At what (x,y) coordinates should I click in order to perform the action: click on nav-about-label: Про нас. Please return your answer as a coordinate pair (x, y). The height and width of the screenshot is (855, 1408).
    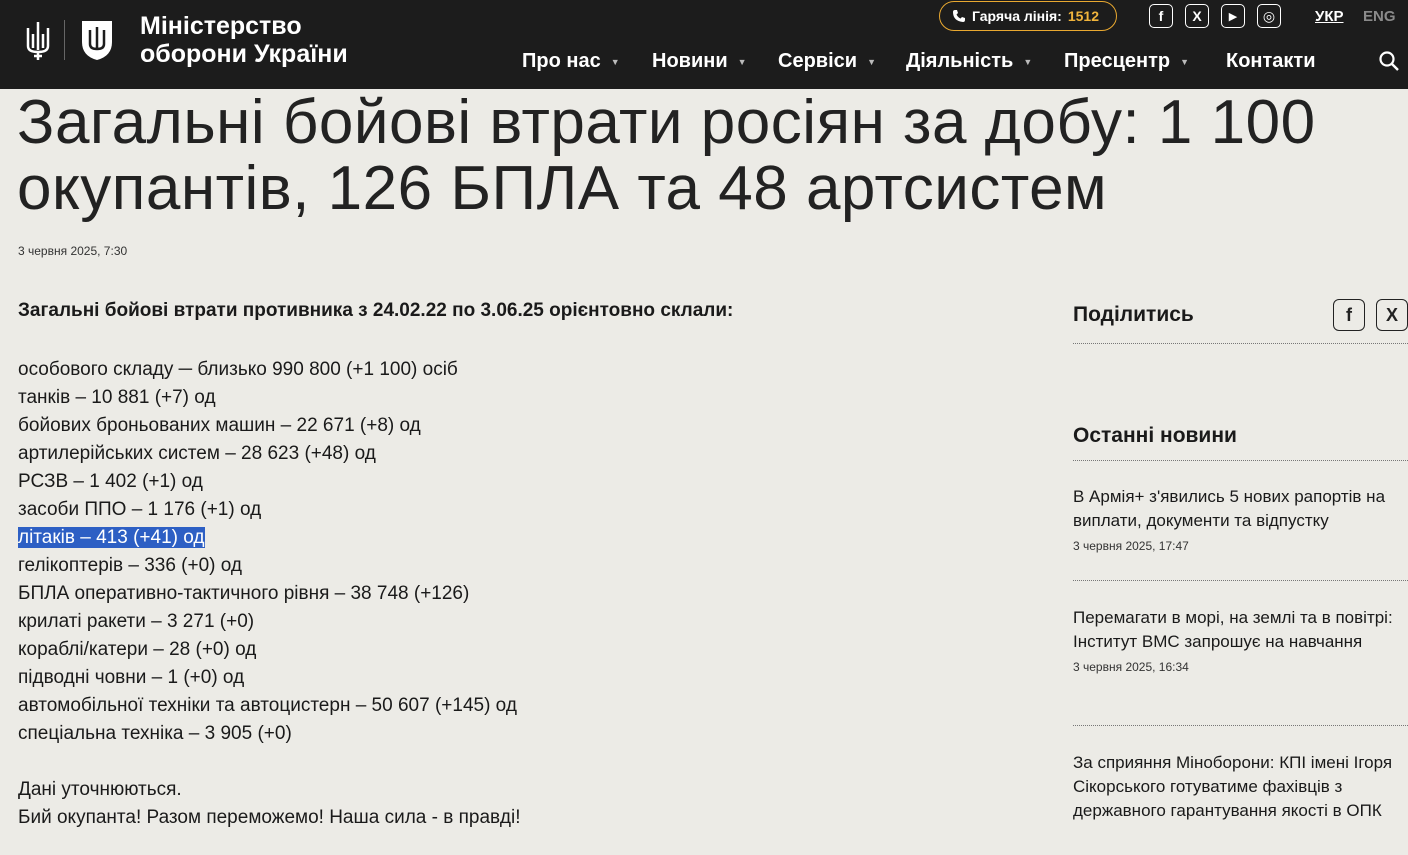
    Looking at the image, I should click on (561, 61).